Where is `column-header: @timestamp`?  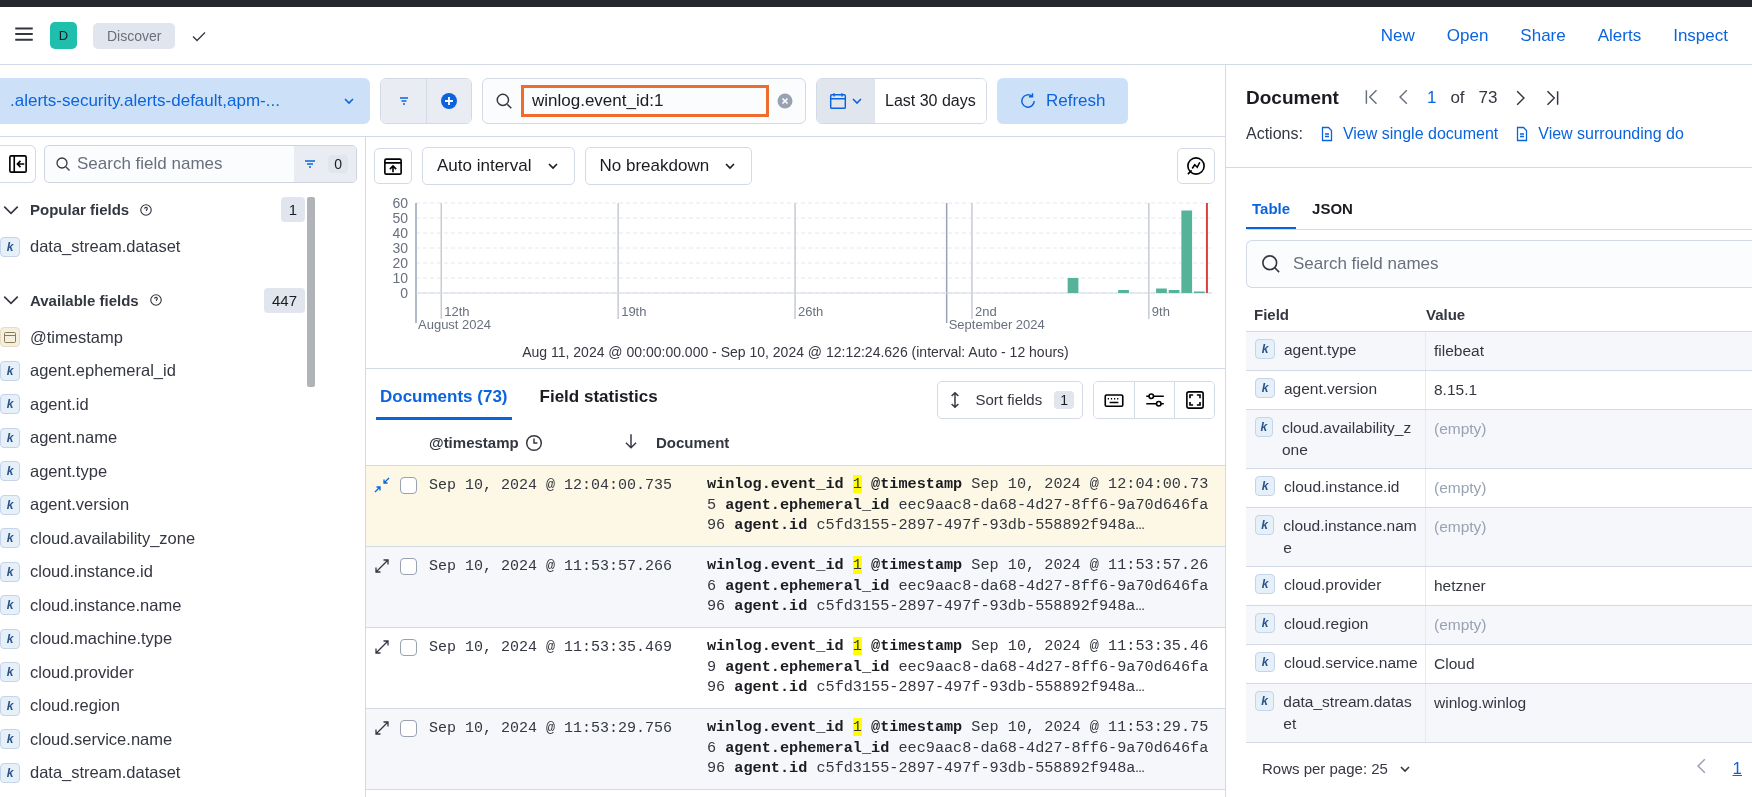
column-header: @timestamp is located at coordinates (474, 442).